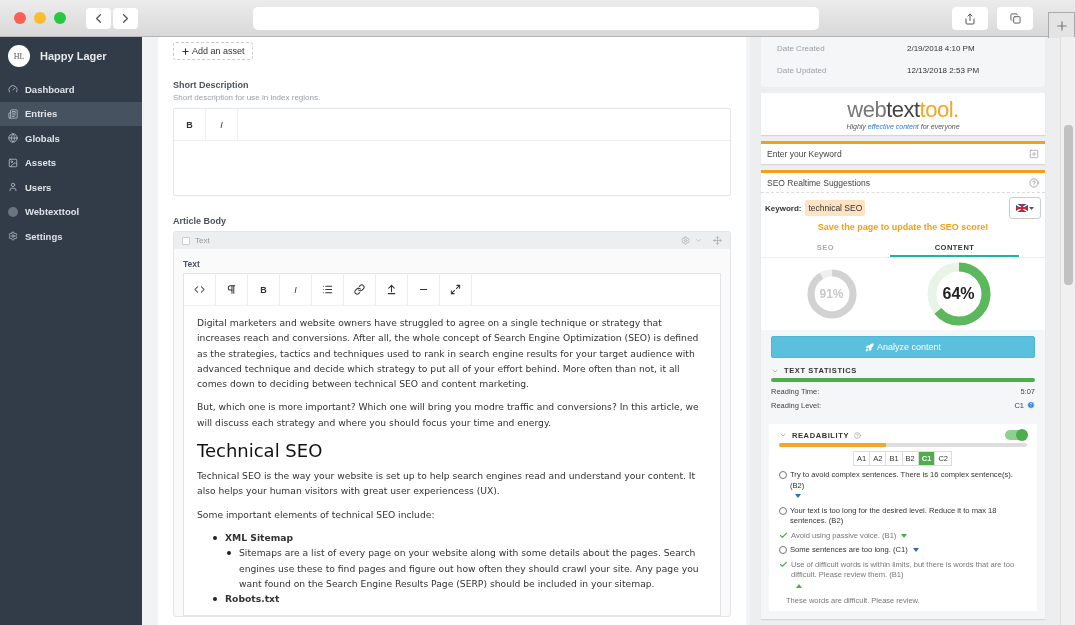 This screenshot has width=1075, height=625. Describe the element at coordinates (71, 138) in the screenshot. I see `nav-item: Globals` at that location.